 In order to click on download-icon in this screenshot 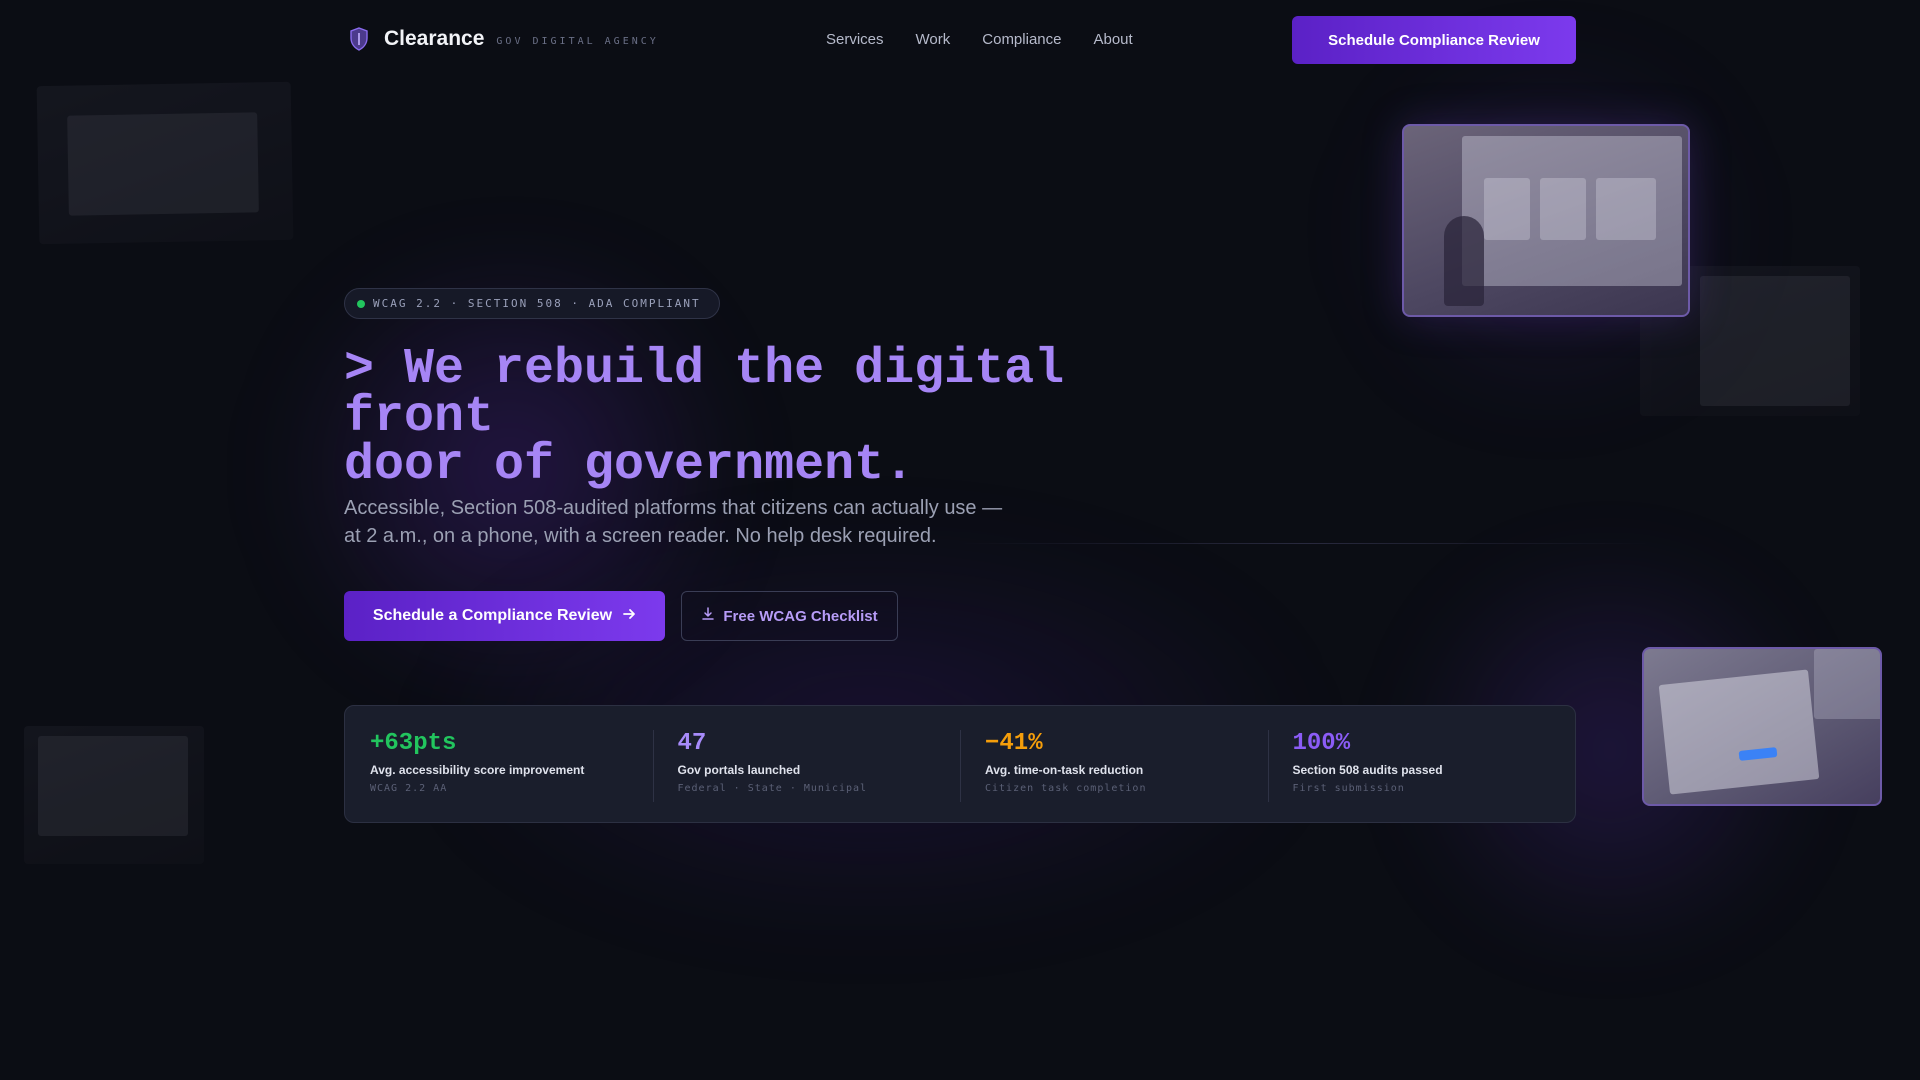, I will do `click(708, 616)`.